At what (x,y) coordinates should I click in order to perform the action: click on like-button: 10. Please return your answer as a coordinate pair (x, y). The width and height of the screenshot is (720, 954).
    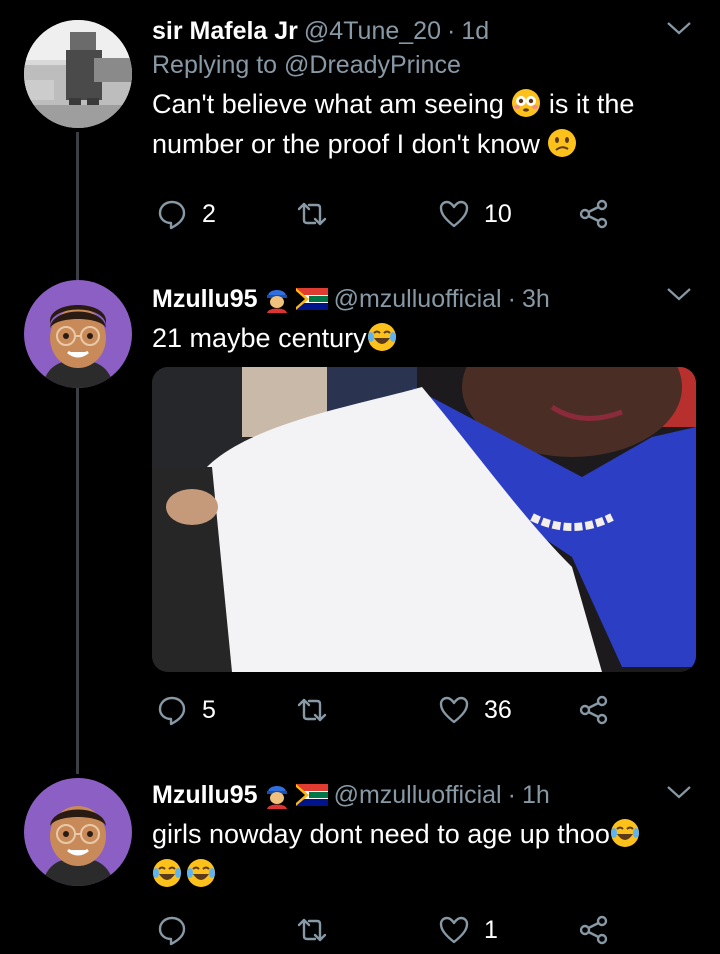
    Looking at the image, I should click on (475, 214).